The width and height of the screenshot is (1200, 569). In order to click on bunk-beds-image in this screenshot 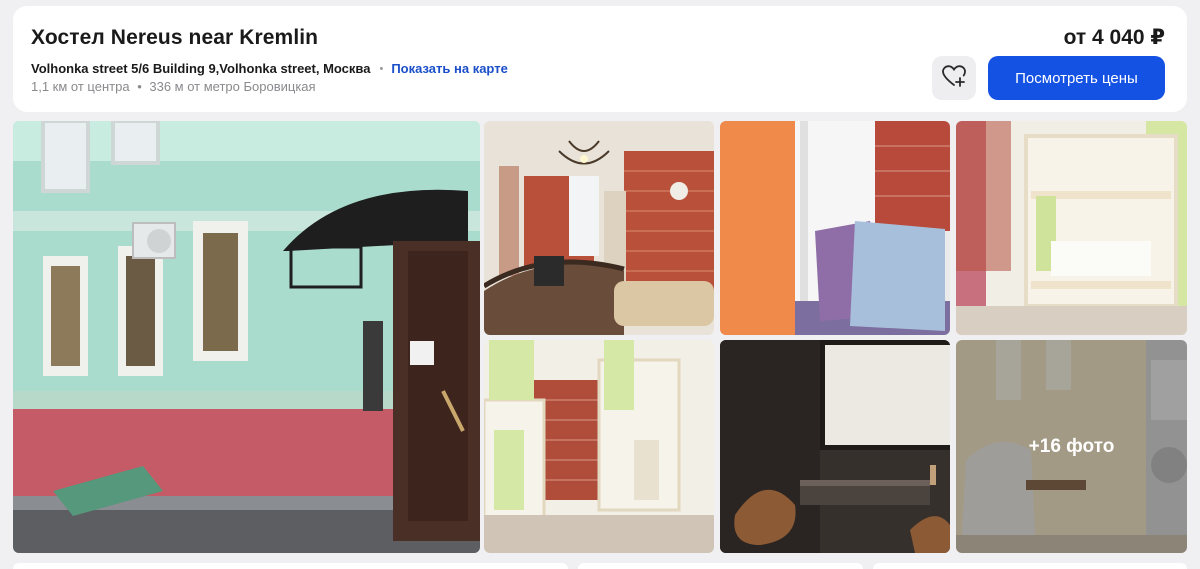, I will do `click(1071, 228)`.